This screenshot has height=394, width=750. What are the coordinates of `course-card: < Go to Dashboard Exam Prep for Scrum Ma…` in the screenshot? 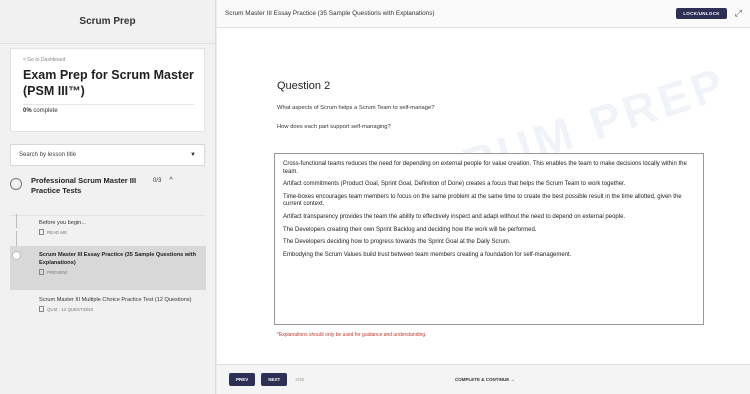 It's located at (107, 90).